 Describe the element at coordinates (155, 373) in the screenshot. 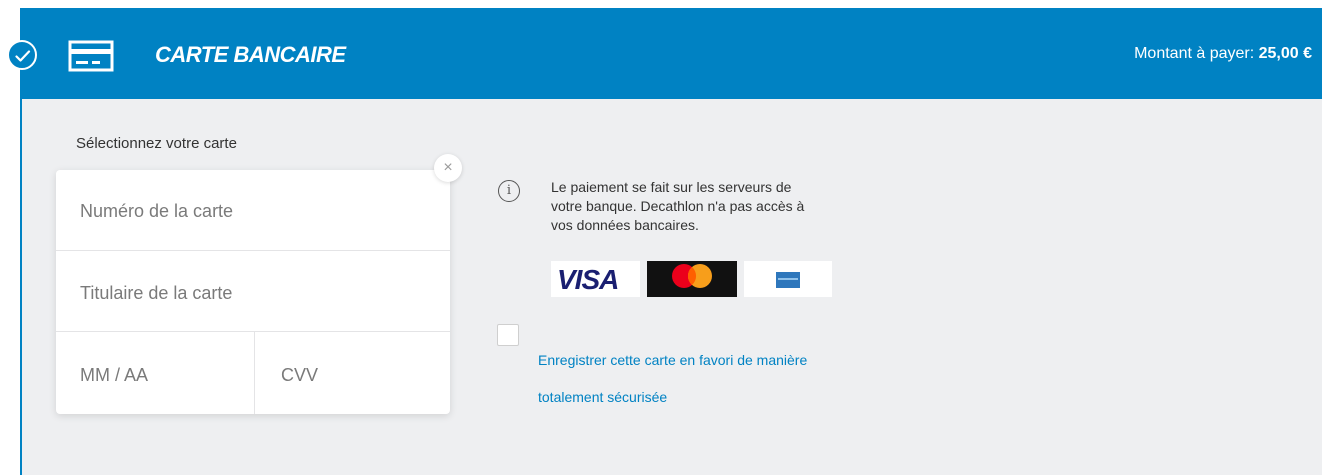

I see `expiry-date-field: MM / AA` at that location.